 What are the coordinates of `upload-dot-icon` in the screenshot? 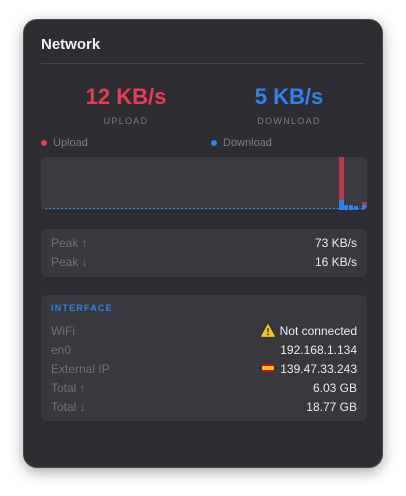 It's located at (44, 143).